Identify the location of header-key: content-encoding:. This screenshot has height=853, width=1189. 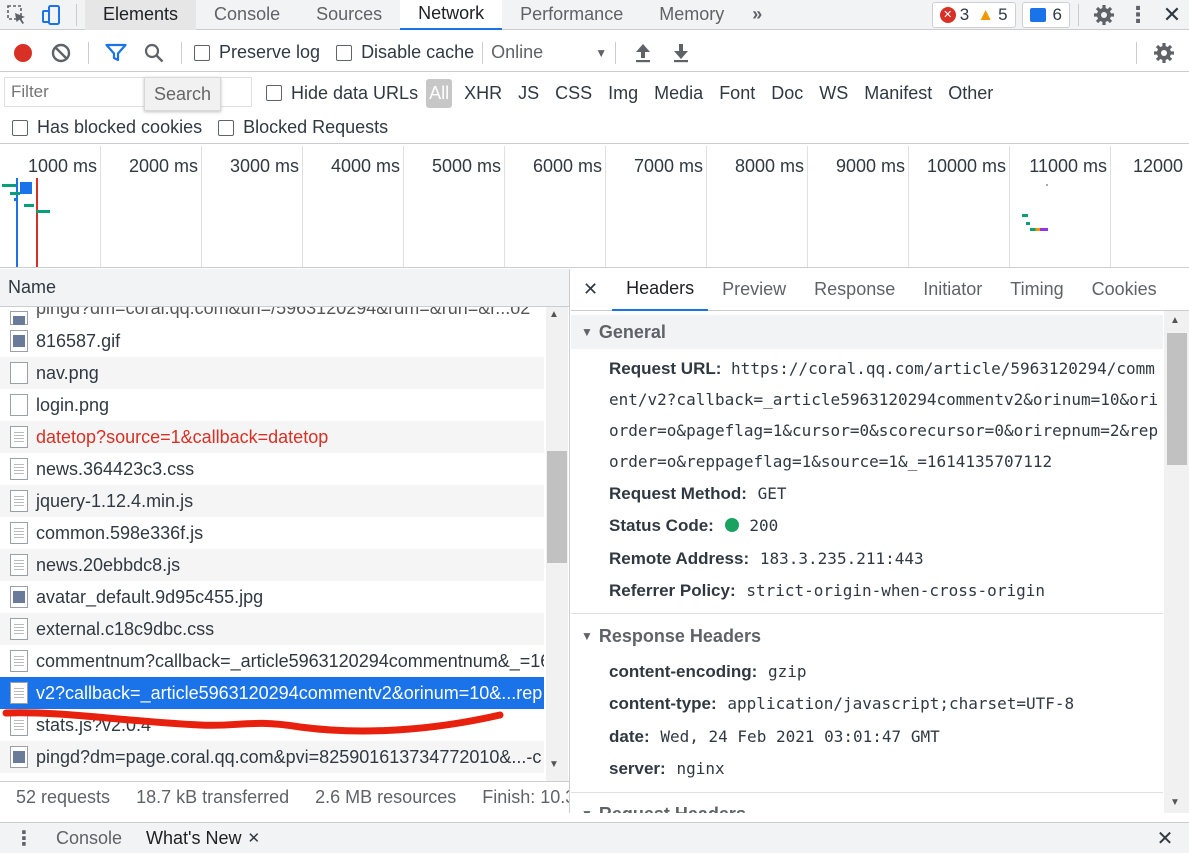
(683, 671).